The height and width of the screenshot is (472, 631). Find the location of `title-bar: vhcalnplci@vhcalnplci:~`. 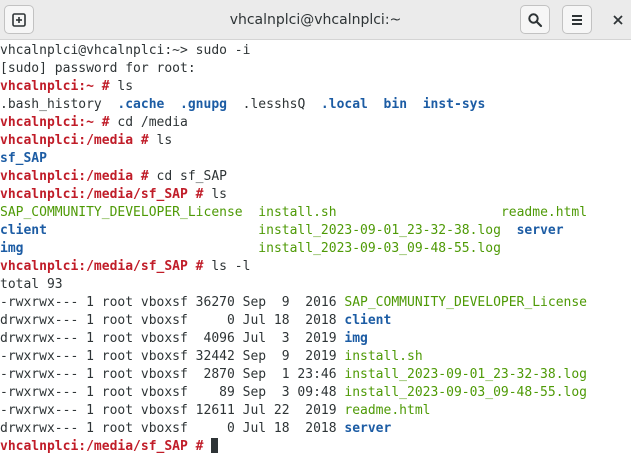

title-bar: vhcalnplci@vhcalnplci:~ is located at coordinates (315, 20).